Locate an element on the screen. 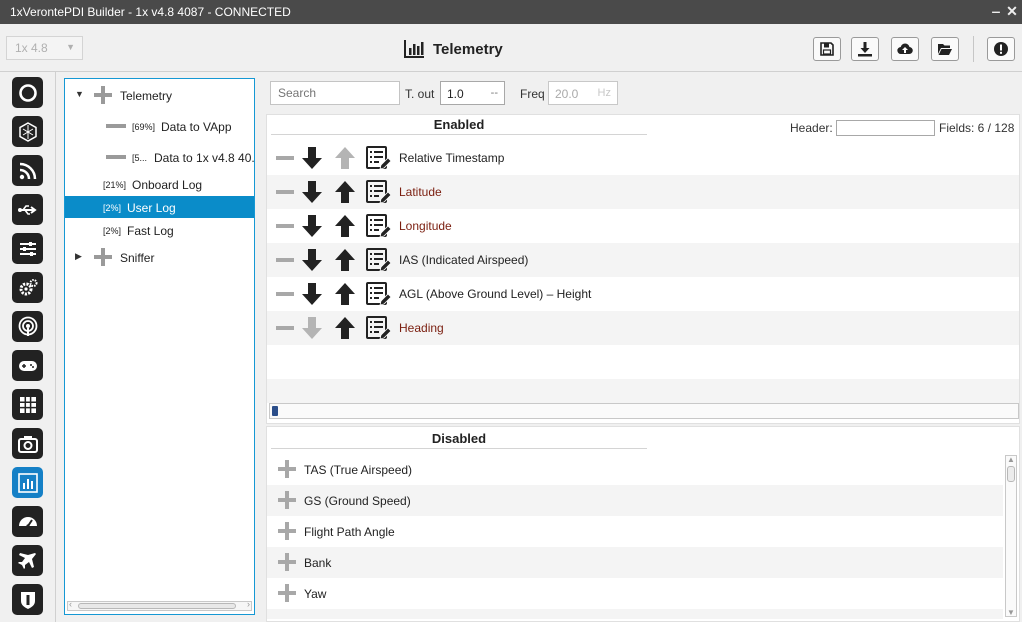 This screenshot has width=1022, height=622. disabled-field-row: GS (Ground Speed) is located at coordinates (635, 500).